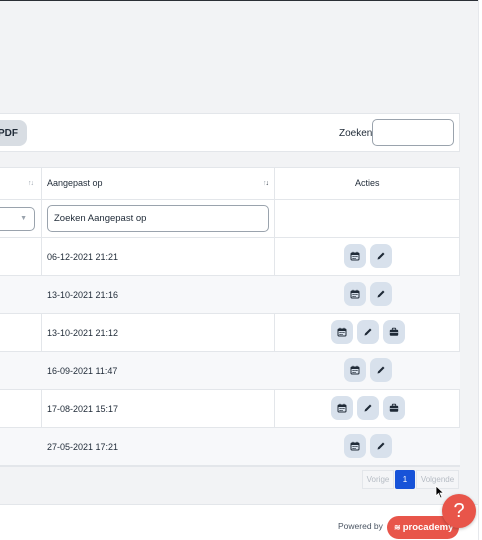 The width and height of the screenshot is (482, 540). Describe the element at coordinates (158, 218) in the screenshot. I see `modified-filter-input: Zoeken Aangepast op` at that location.